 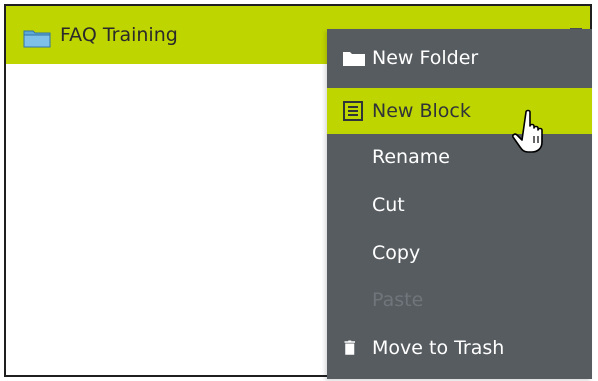 What do you see at coordinates (119, 35) in the screenshot?
I see `folder-title: FAQ Training` at bounding box center [119, 35].